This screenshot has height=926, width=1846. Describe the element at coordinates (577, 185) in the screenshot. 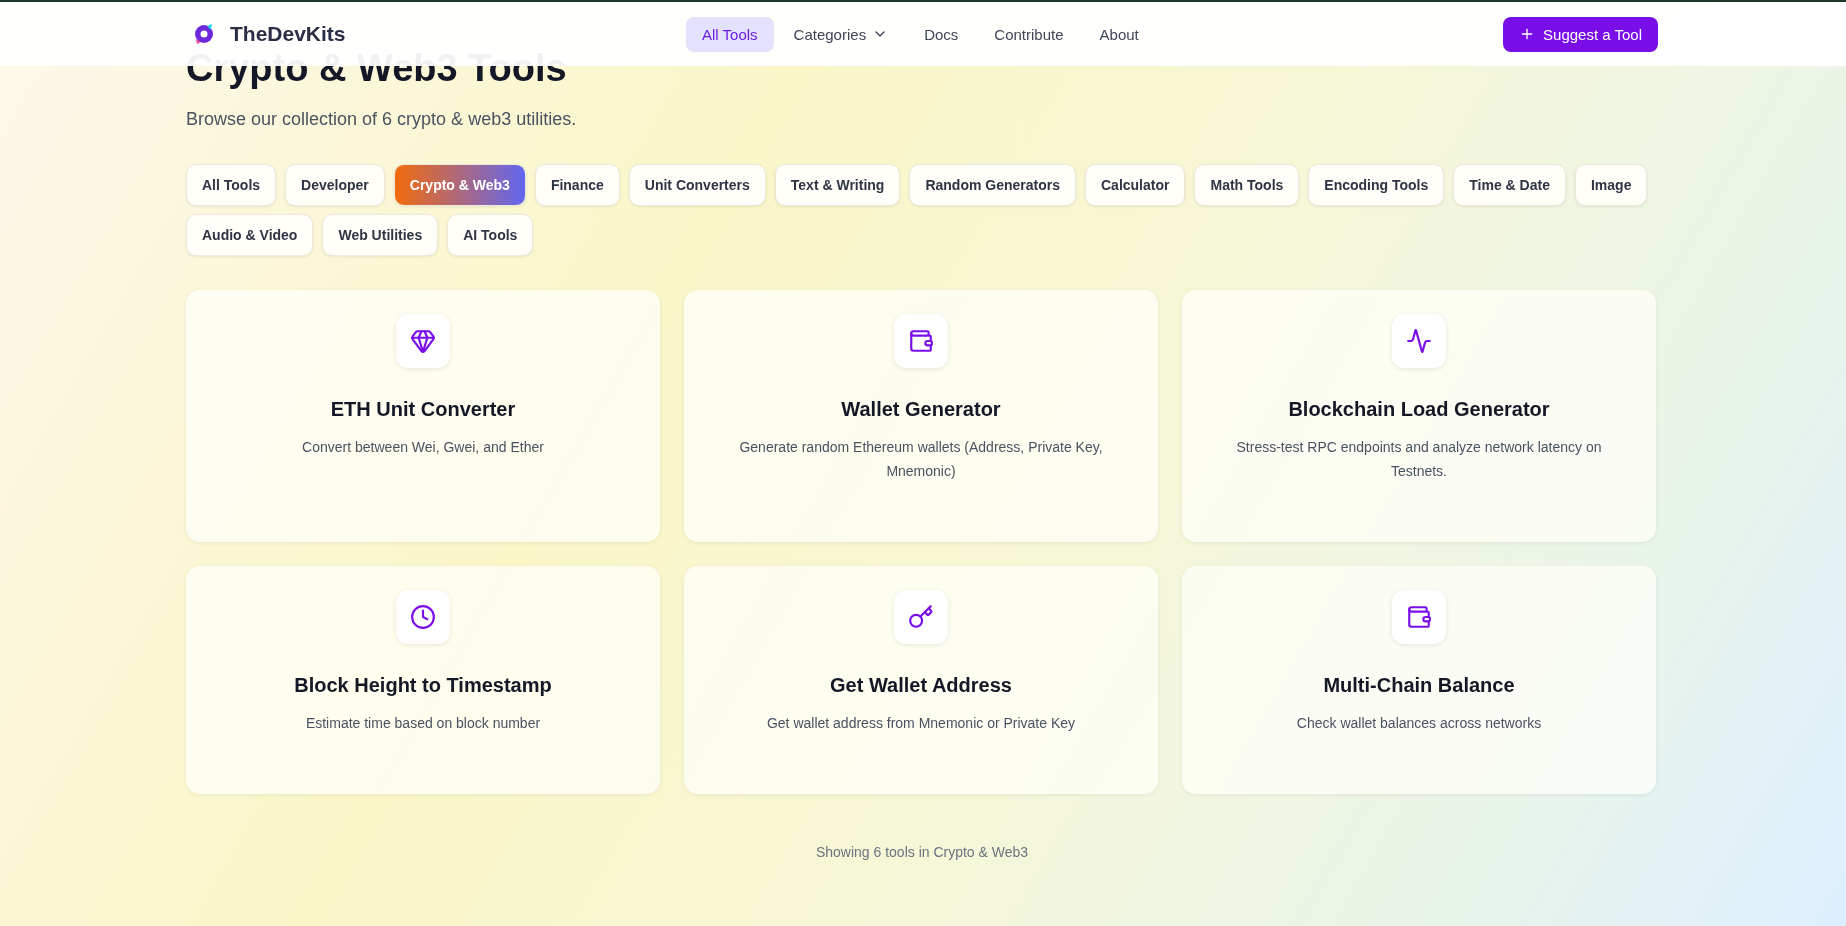

I see `category-chip: Finance` at that location.